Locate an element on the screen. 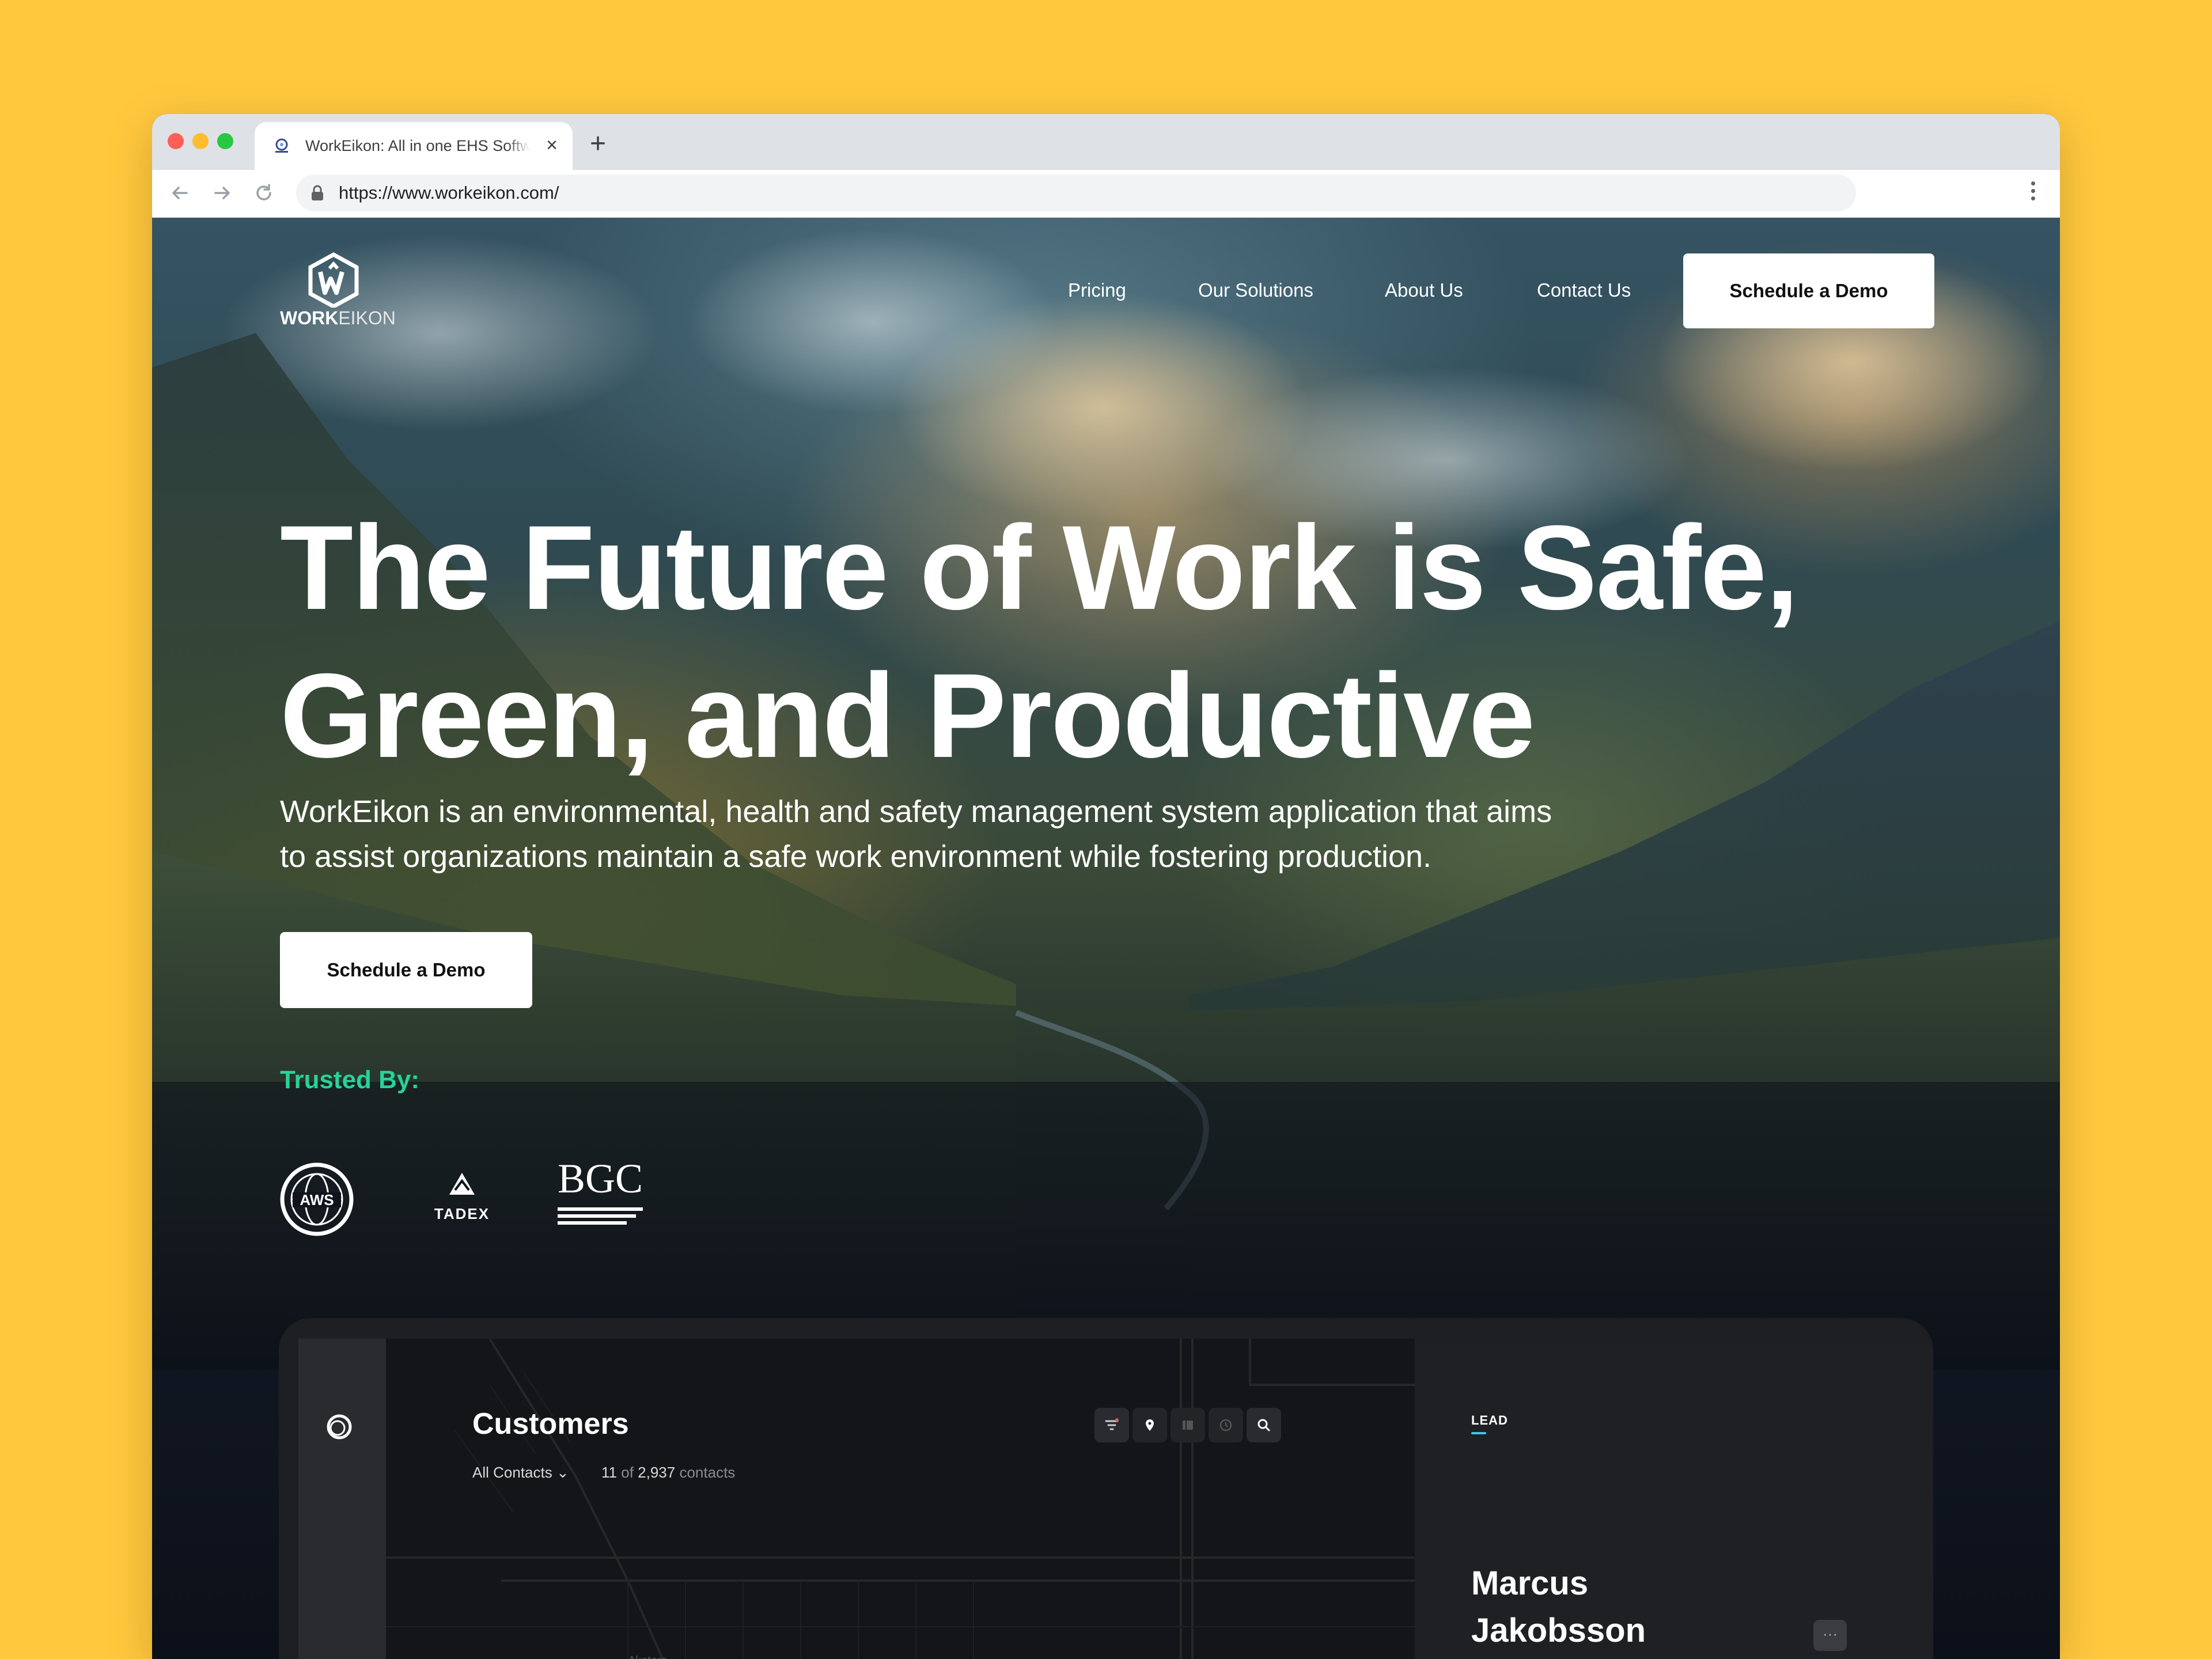 Image resolution: width=2212 pixels, height=1659 pixels. favicon-icon is located at coordinates (281, 146).